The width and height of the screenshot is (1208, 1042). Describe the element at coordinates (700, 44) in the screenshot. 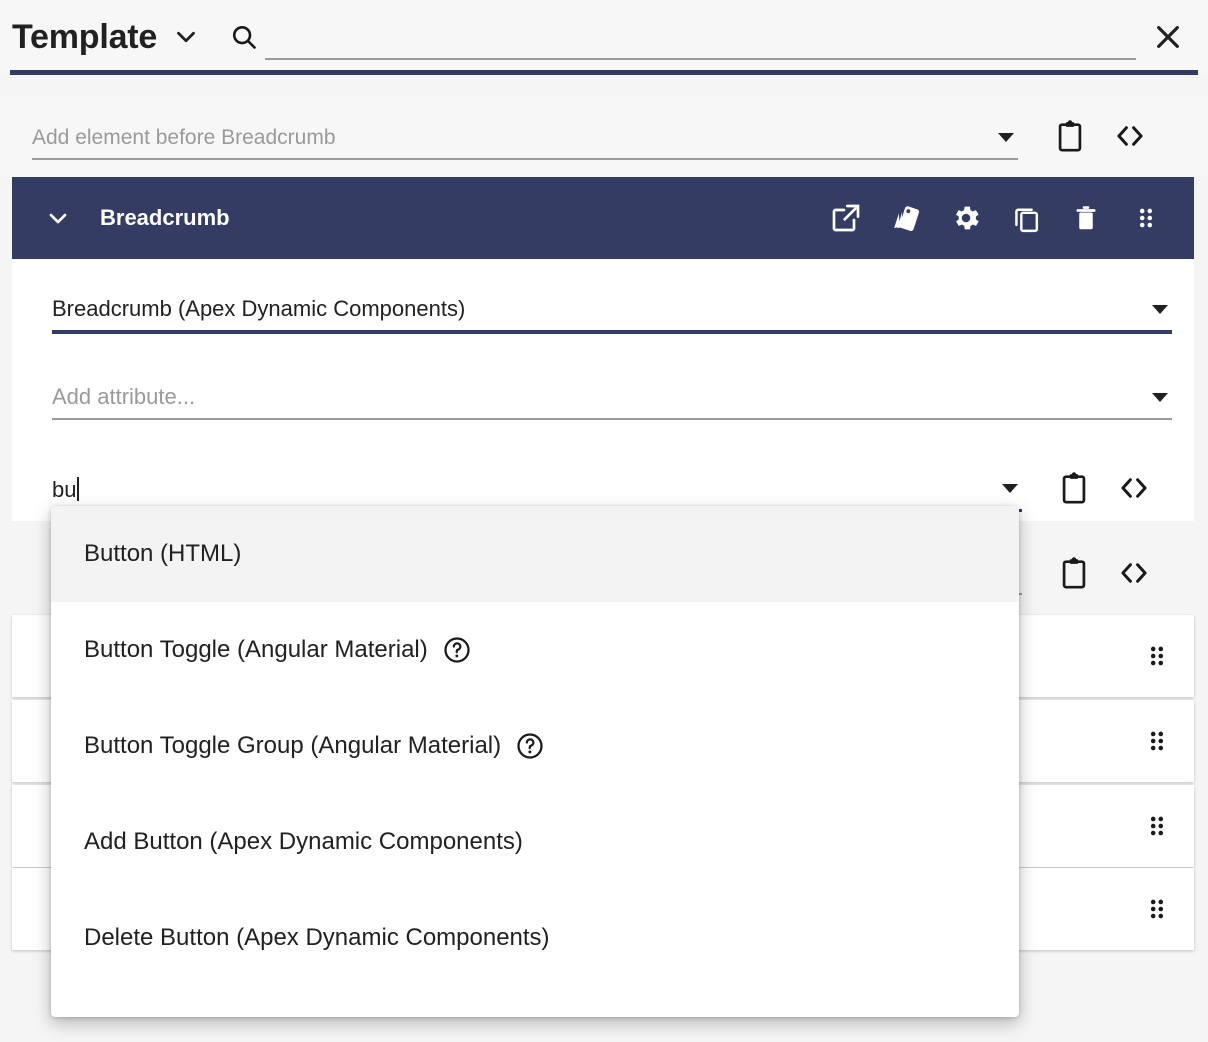

I see `search-input` at that location.